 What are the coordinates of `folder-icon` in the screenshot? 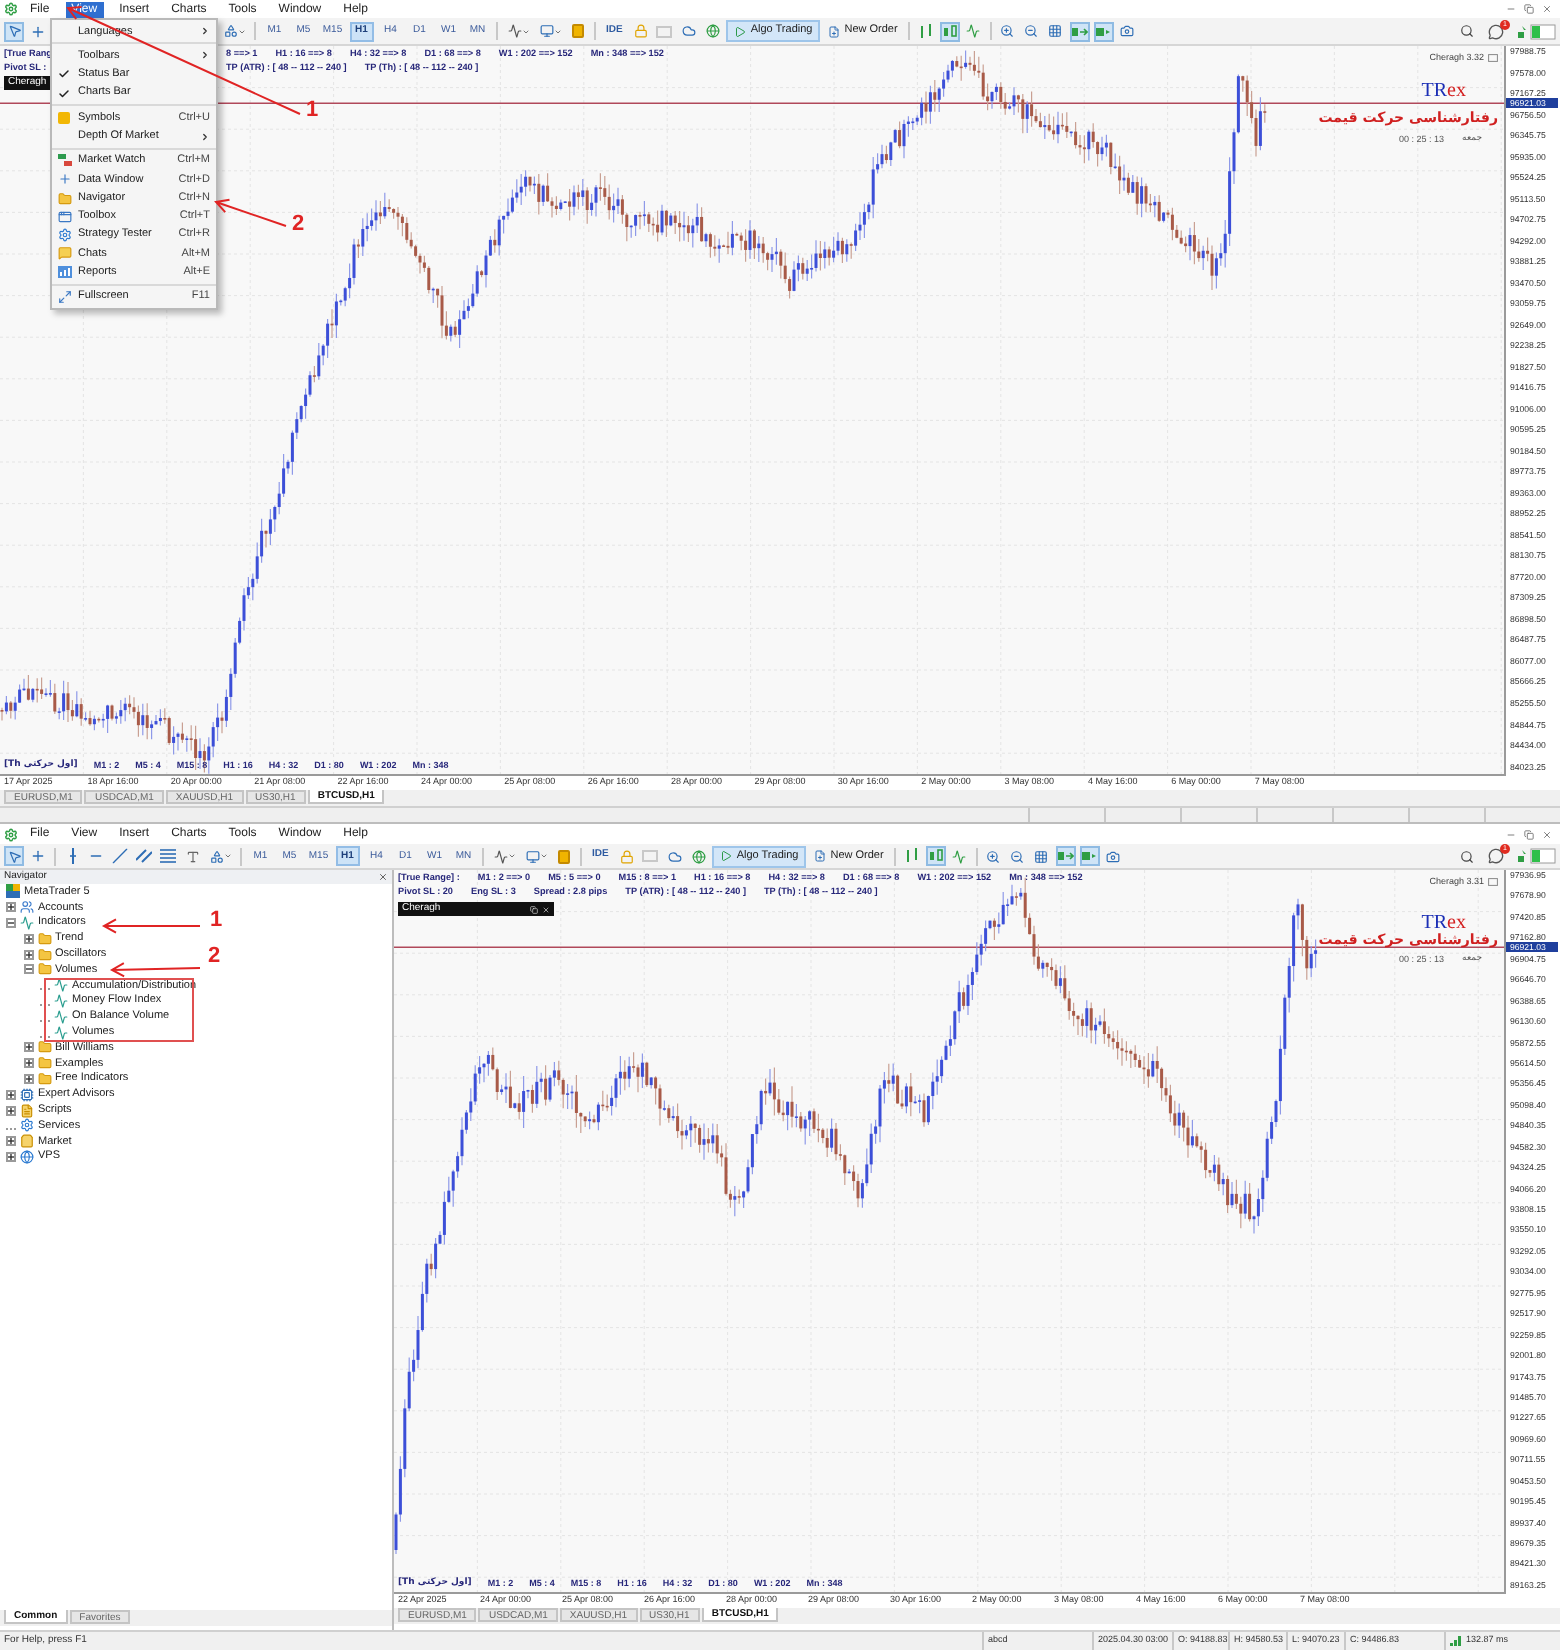 It's located at (64, 198).